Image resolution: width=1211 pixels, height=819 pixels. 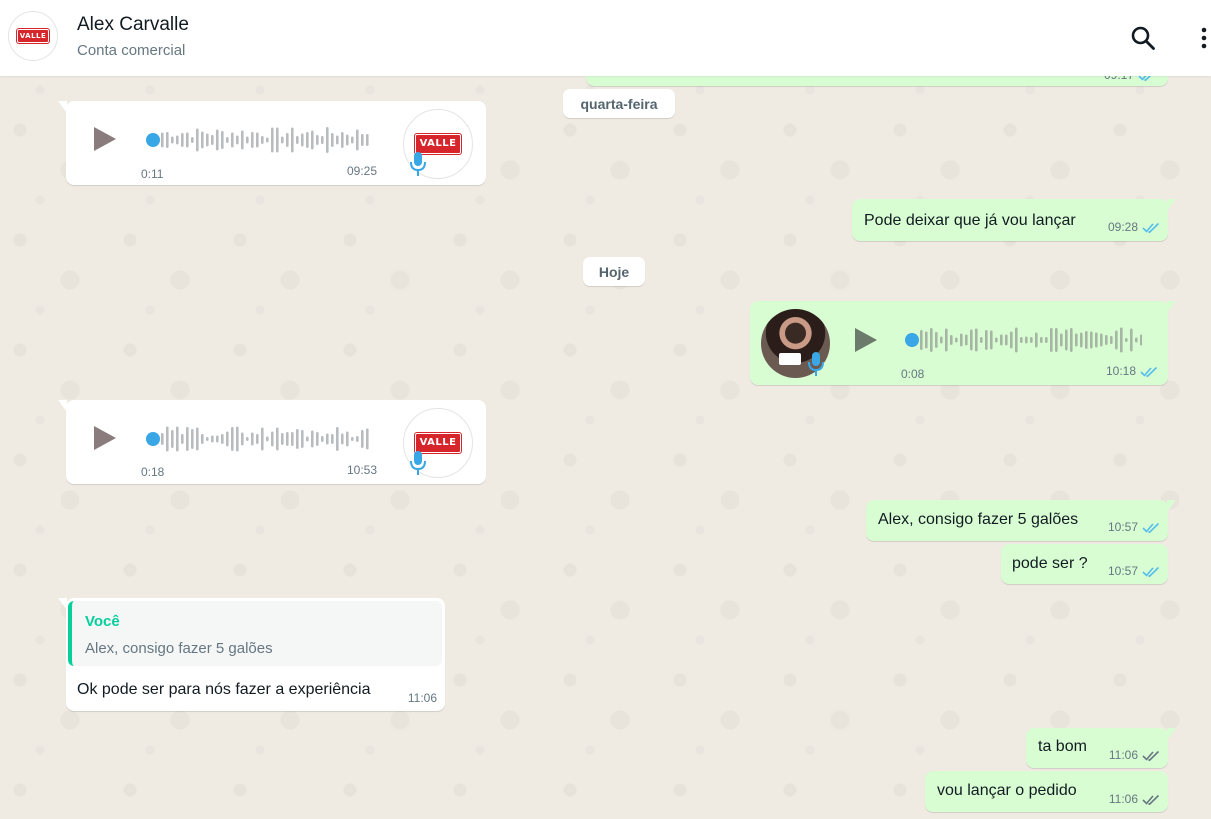 What do you see at coordinates (913, 374) in the screenshot?
I see `voice-duration: 0:08` at bounding box center [913, 374].